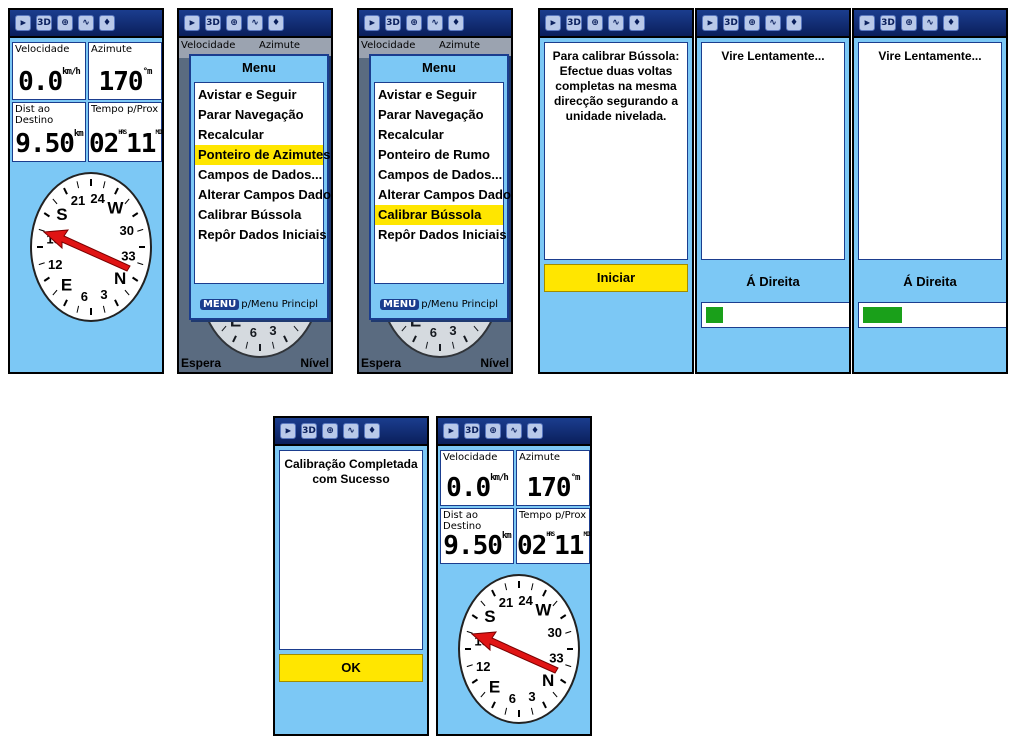 This screenshot has height=736, width=1015. I want to click on hold-label: Espera, so click(201, 363).